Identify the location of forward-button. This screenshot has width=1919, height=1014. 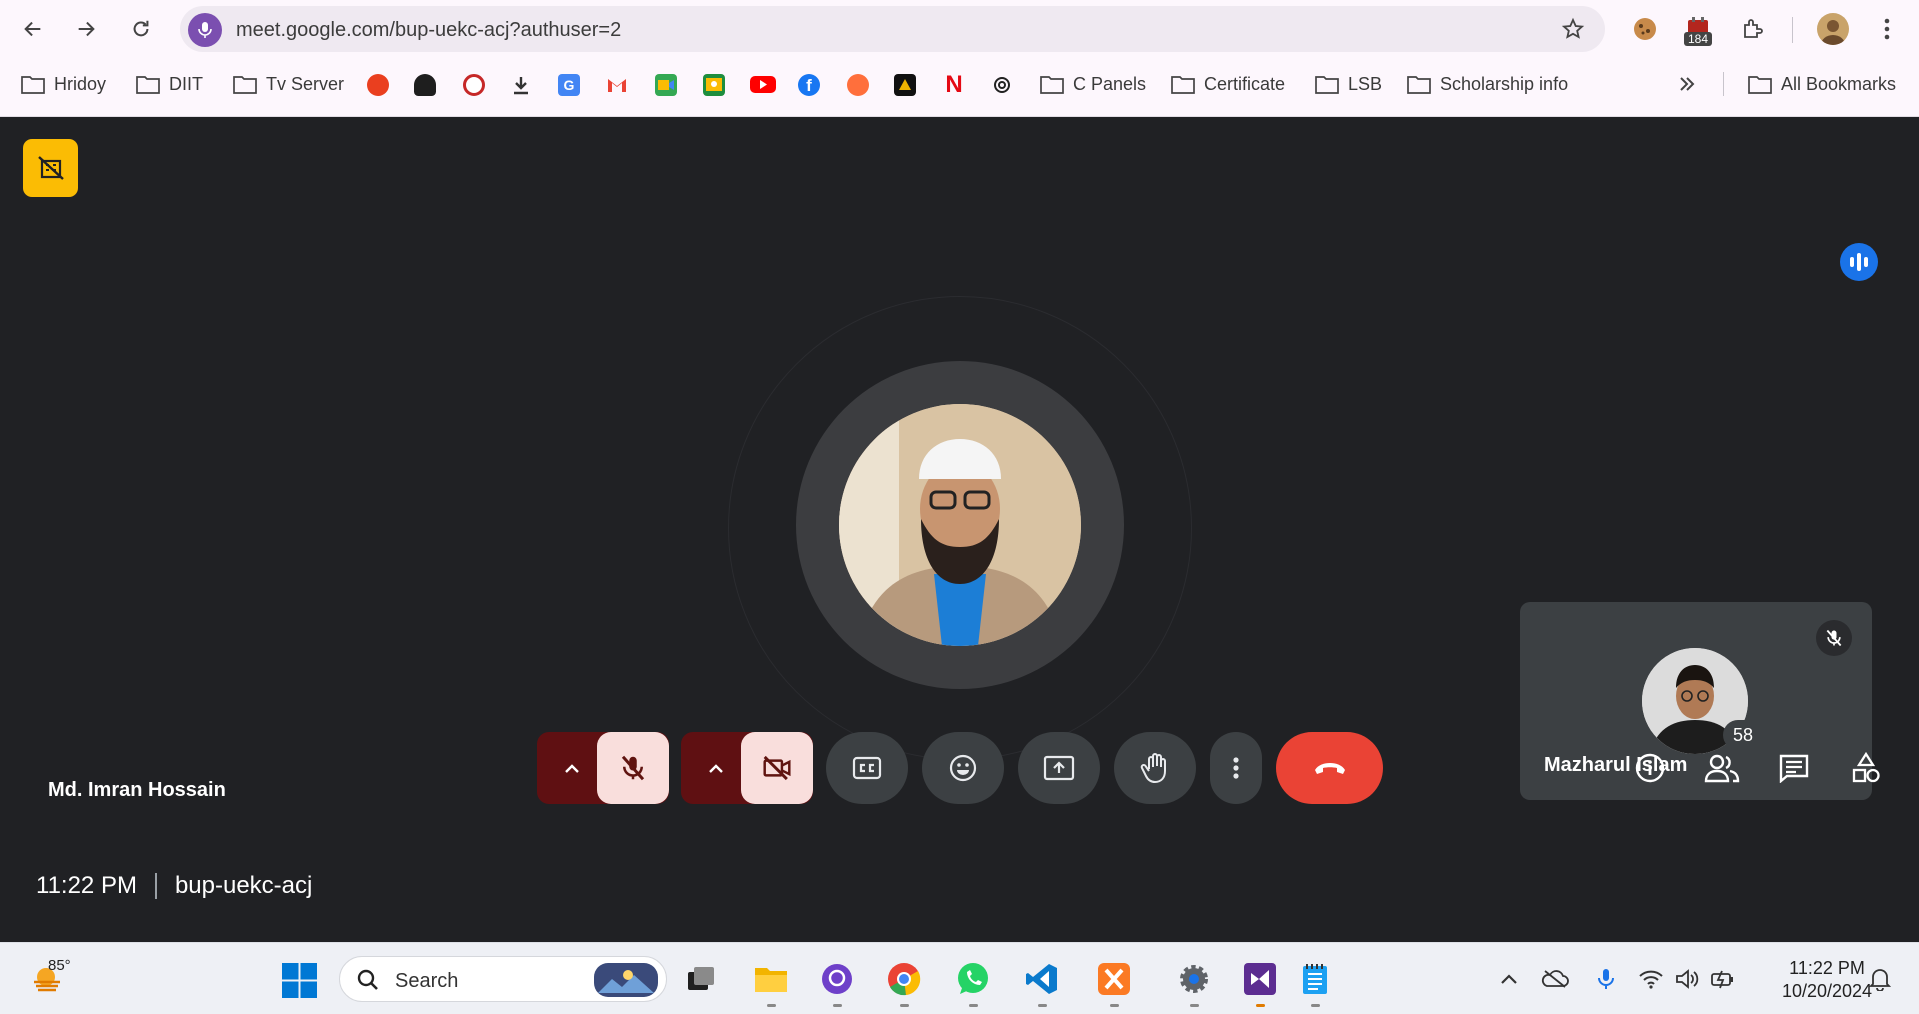
(86, 29).